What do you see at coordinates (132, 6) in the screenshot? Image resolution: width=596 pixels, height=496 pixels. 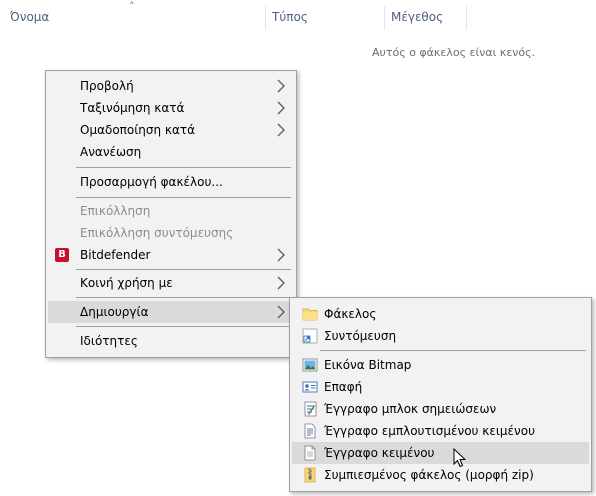 I see `sort-ascending-icon: ˄` at bounding box center [132, 6].